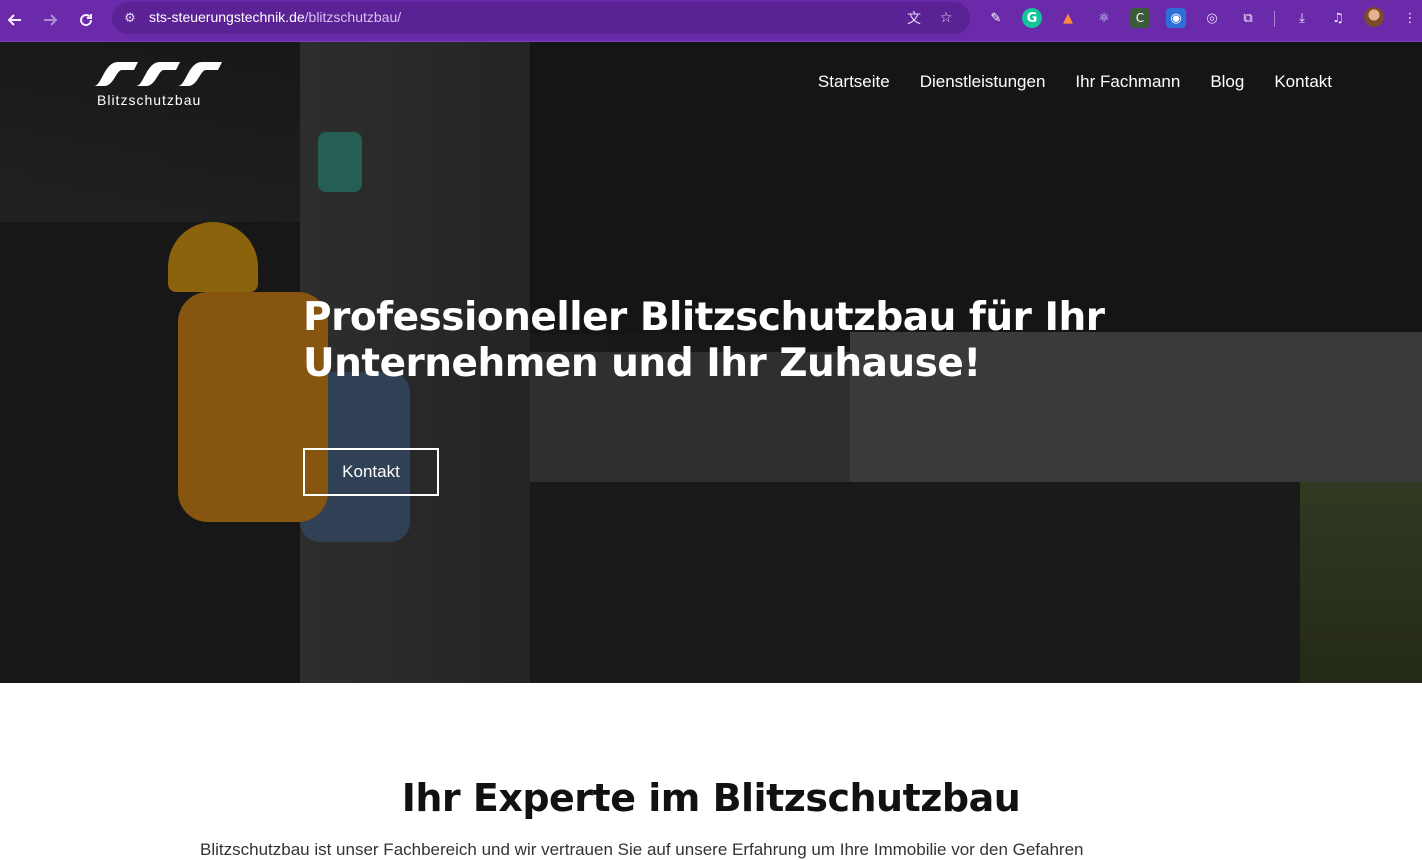 The image size is (1422, 860). What do you see at coordinates (371, 472) in the screenshot?
I see `hero-contact-button: Kontakt` at bounding box center [371, 472].